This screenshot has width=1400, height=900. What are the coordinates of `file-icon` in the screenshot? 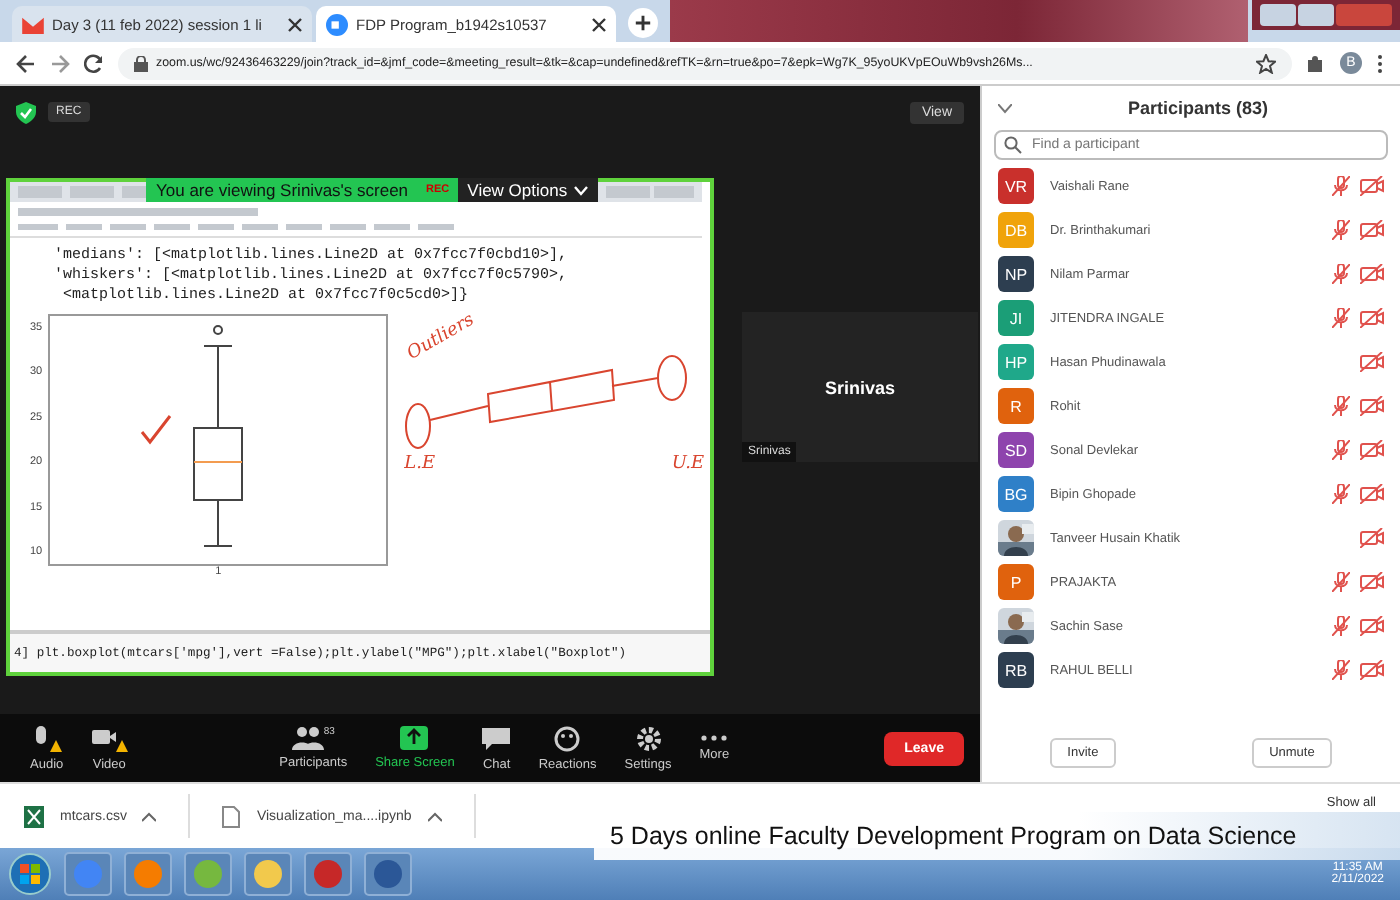 It's located at (231, 816).